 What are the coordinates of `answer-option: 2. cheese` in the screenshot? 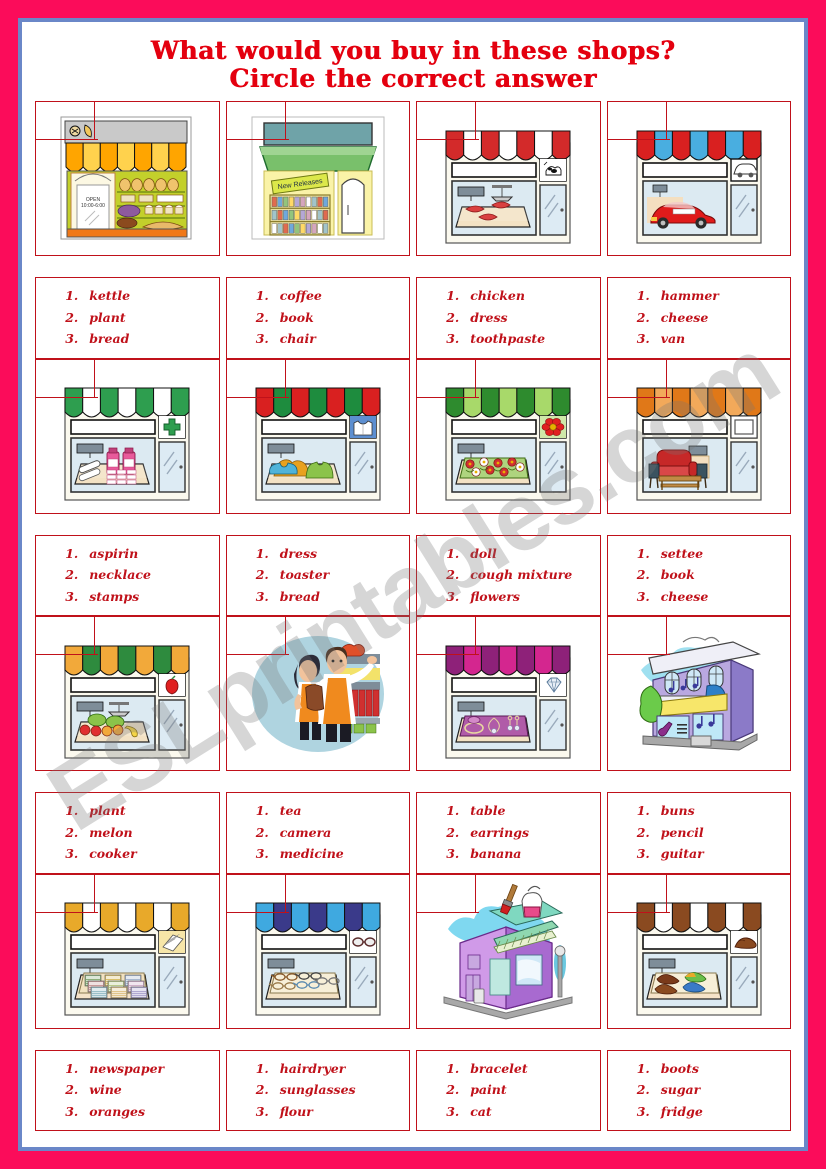 It's located at (699, 318).